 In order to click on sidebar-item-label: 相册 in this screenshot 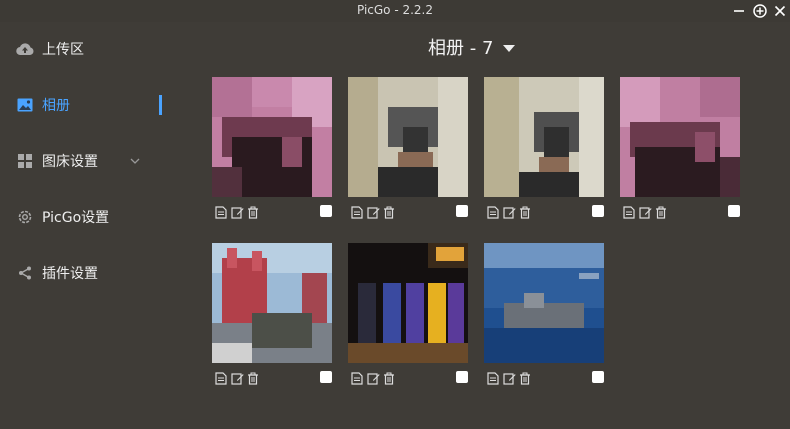, I will do `click(56, 106)`.